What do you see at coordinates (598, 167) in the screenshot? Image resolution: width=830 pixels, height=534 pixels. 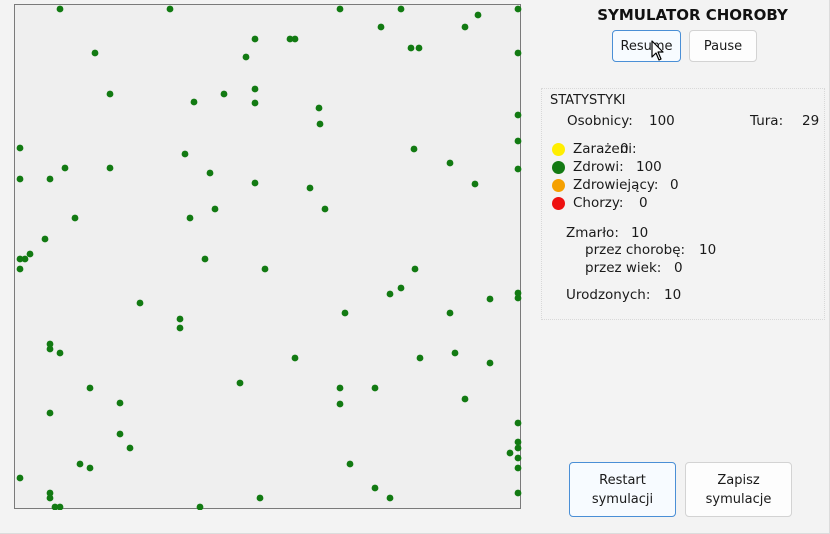 I see `healthy-label: Zdrowi:` at bounding box center [598, 167].